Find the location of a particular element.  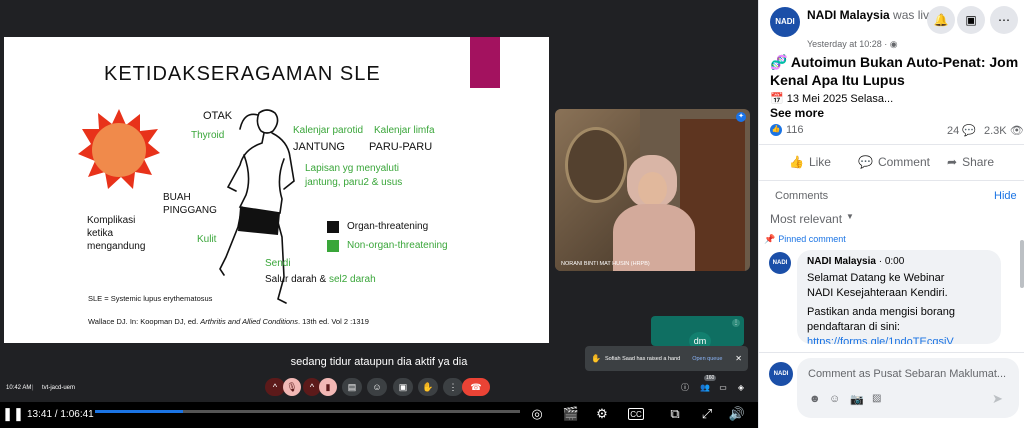

raise-hand-button: ✋ is located at coordinates (428, 387).